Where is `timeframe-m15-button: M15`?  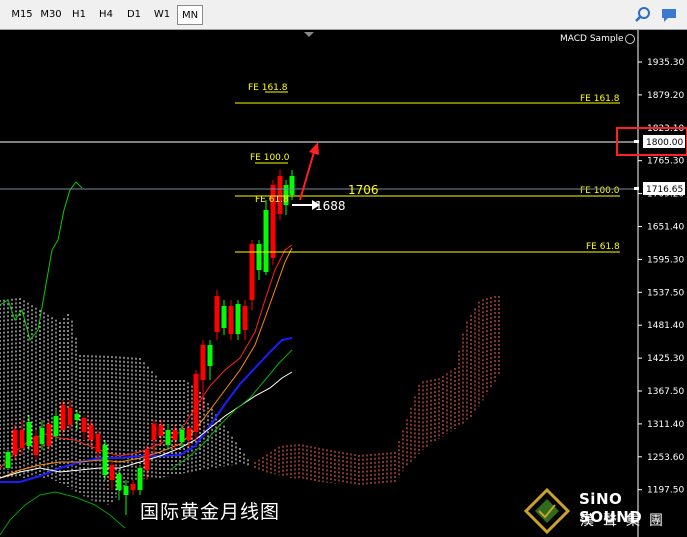
timeframe-m15-button: M15 is located at coordinates (22, 15).